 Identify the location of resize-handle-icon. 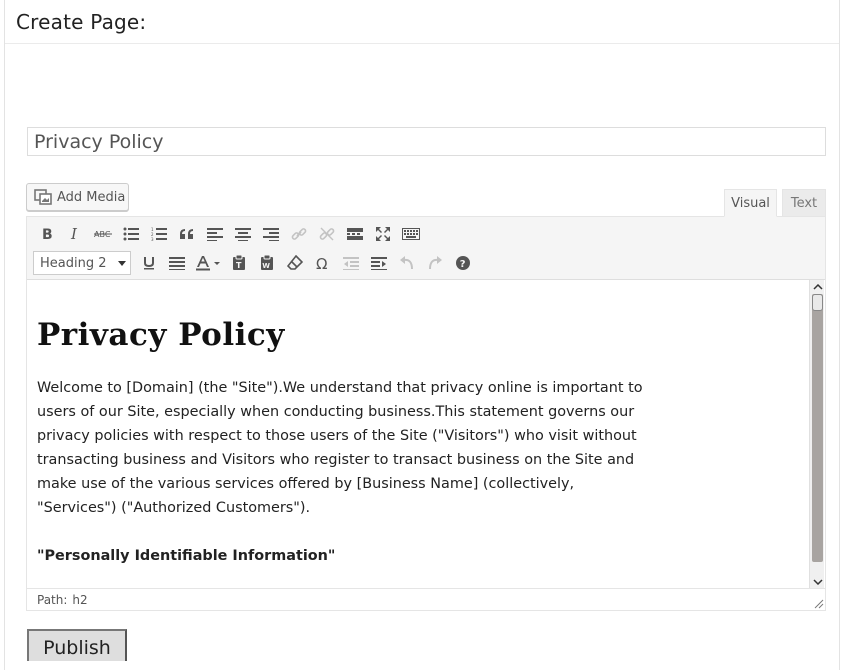
(819, 604).